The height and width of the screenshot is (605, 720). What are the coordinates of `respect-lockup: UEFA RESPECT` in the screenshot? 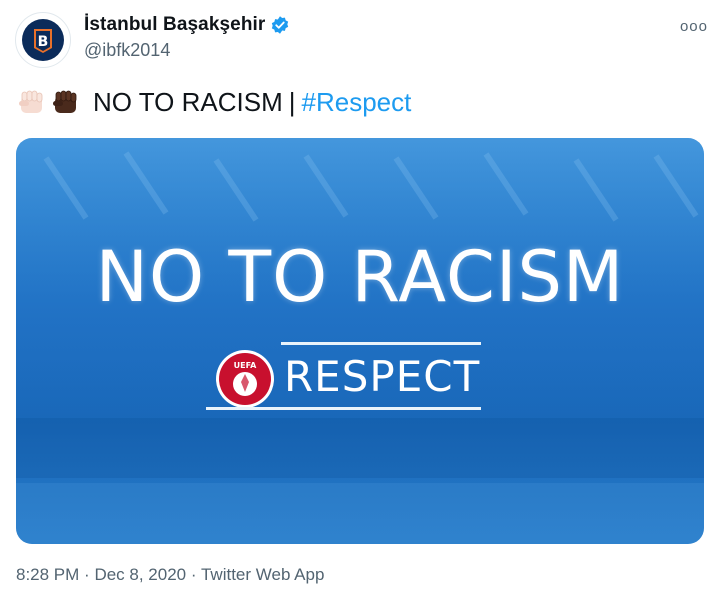 It's located at (346, 377).